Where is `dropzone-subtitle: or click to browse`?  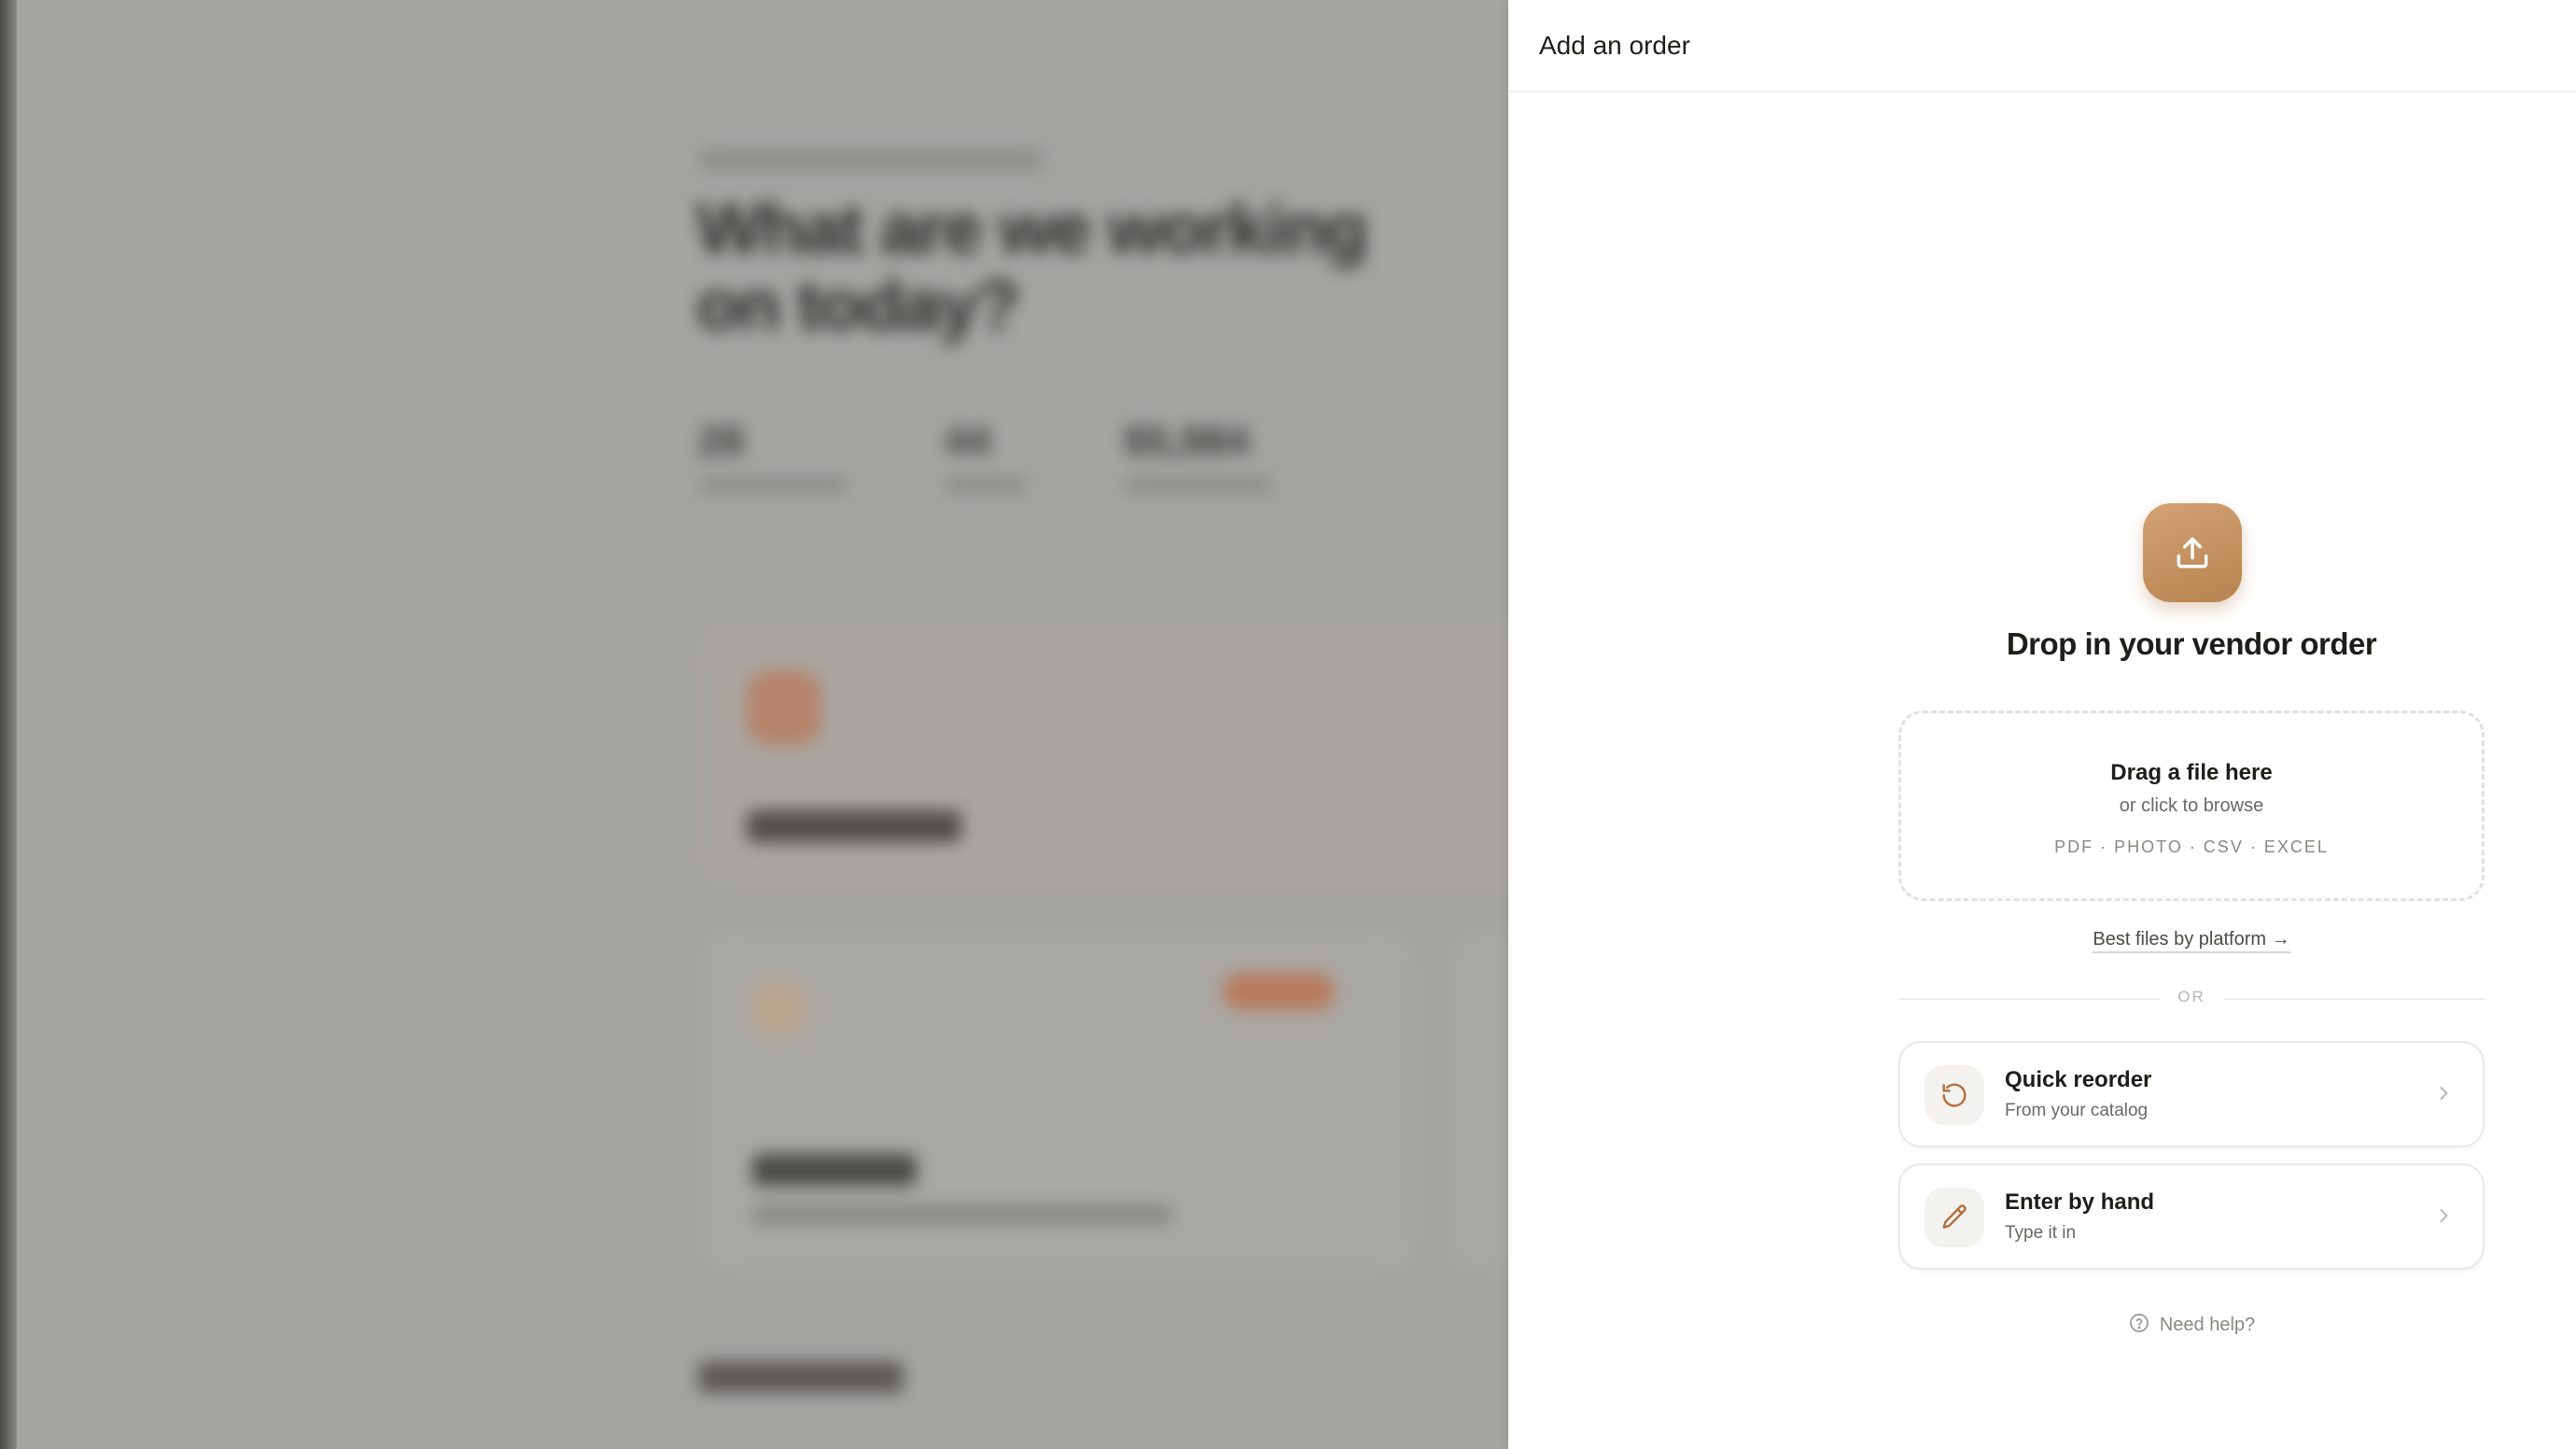
dropzone-subtitle: or click to browse is located at coordinates (2191, 805).